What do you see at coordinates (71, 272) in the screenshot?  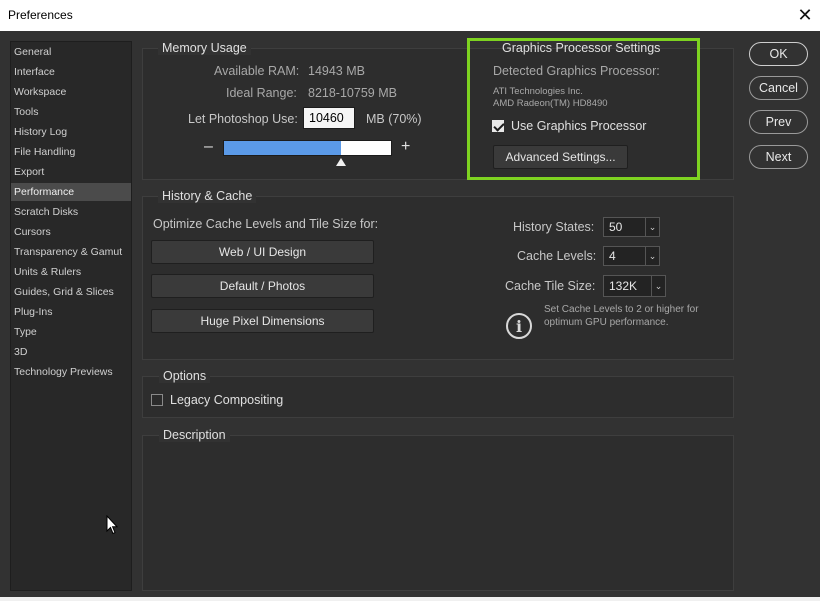 I see `sidebar-item-units-rulers: Units & Rulers` at bounding box center [71, 272].